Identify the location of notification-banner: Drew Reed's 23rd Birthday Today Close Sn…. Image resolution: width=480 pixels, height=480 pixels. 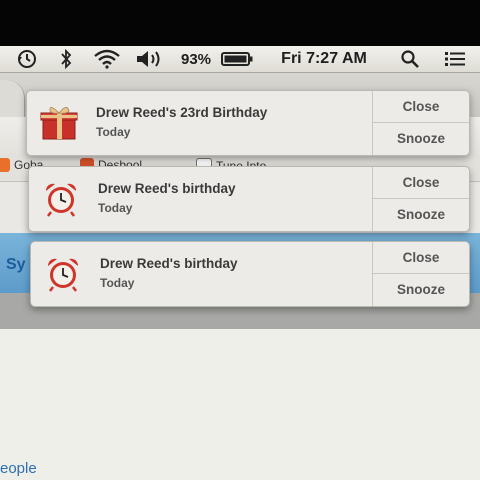
(248, 123).